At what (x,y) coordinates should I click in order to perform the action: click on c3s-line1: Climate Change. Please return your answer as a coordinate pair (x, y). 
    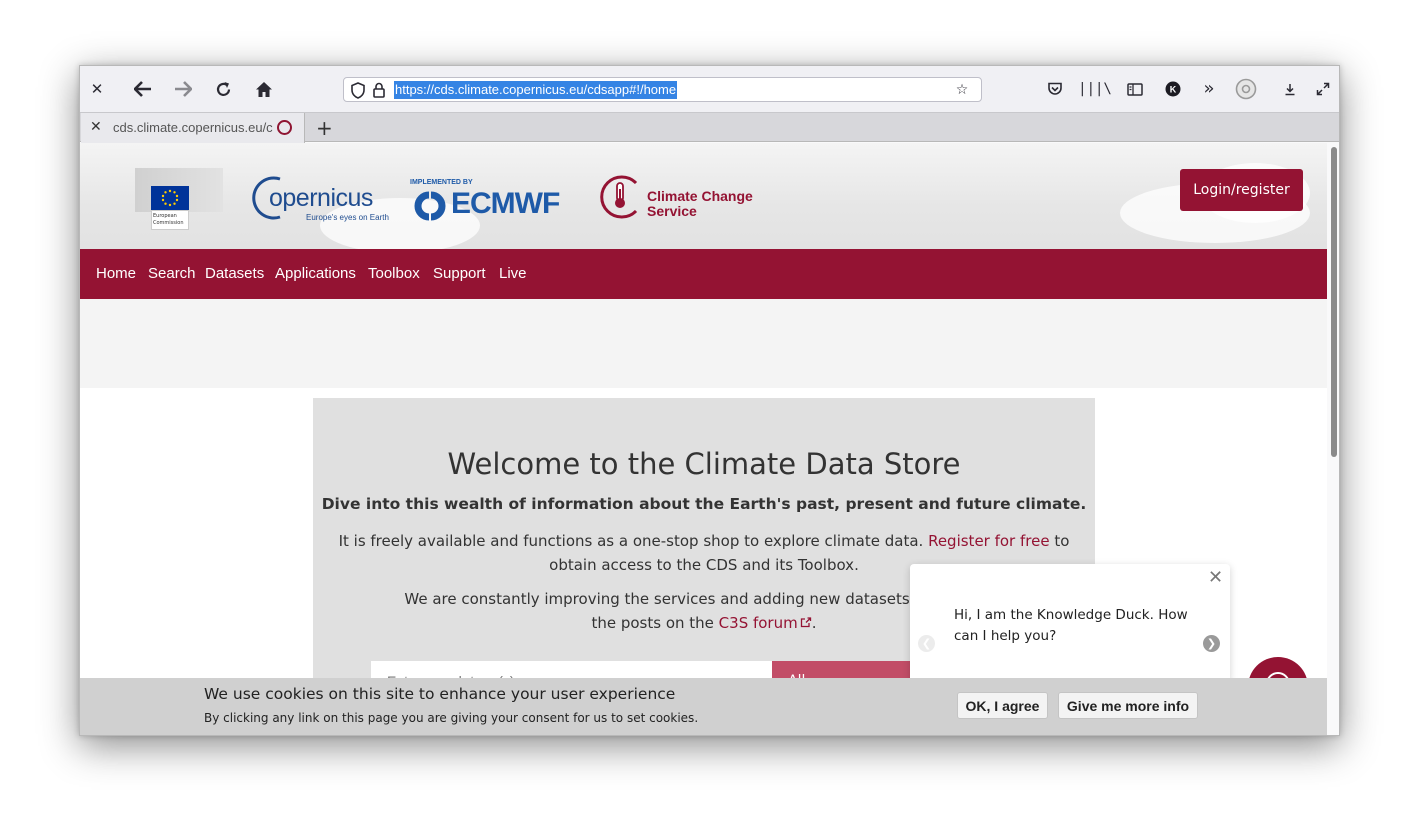
    Looking at the image, I should click on (700, 196).